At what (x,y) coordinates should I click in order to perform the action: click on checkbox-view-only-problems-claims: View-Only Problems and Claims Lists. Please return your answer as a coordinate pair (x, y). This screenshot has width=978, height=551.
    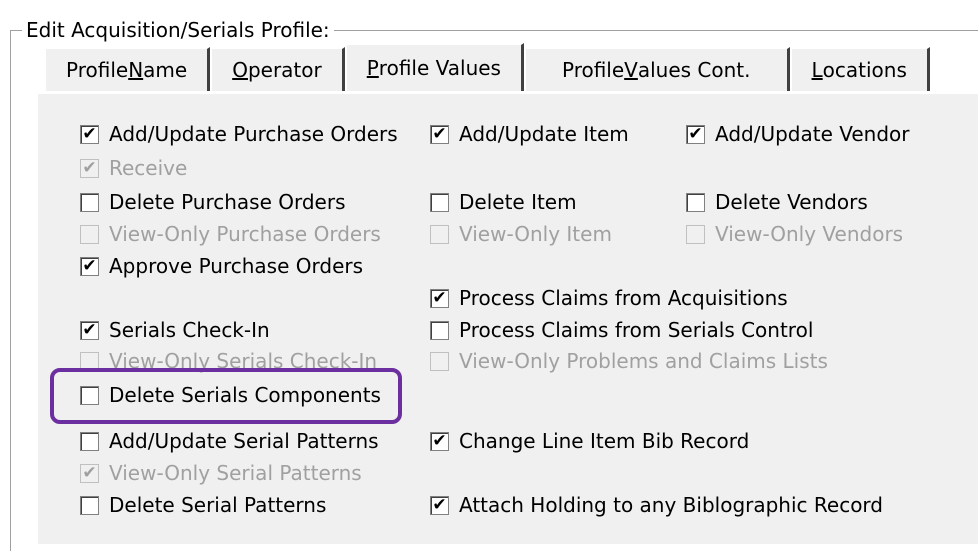
    Looking at the image, I should click on (629, 361).